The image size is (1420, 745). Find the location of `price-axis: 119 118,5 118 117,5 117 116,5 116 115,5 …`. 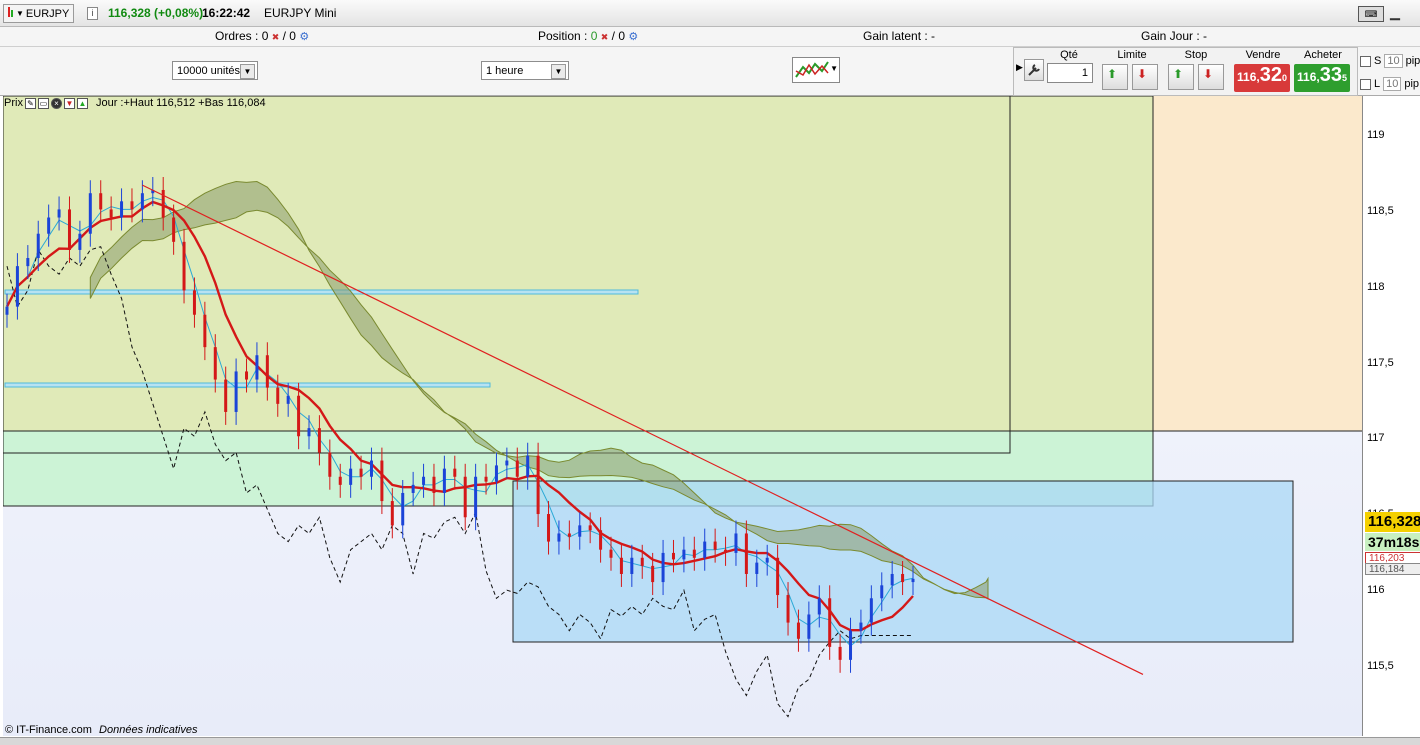

price-axis: 119 118,5 118 117,5 117 116,5 116 115,5 … is located at coordinates (1391, 416).